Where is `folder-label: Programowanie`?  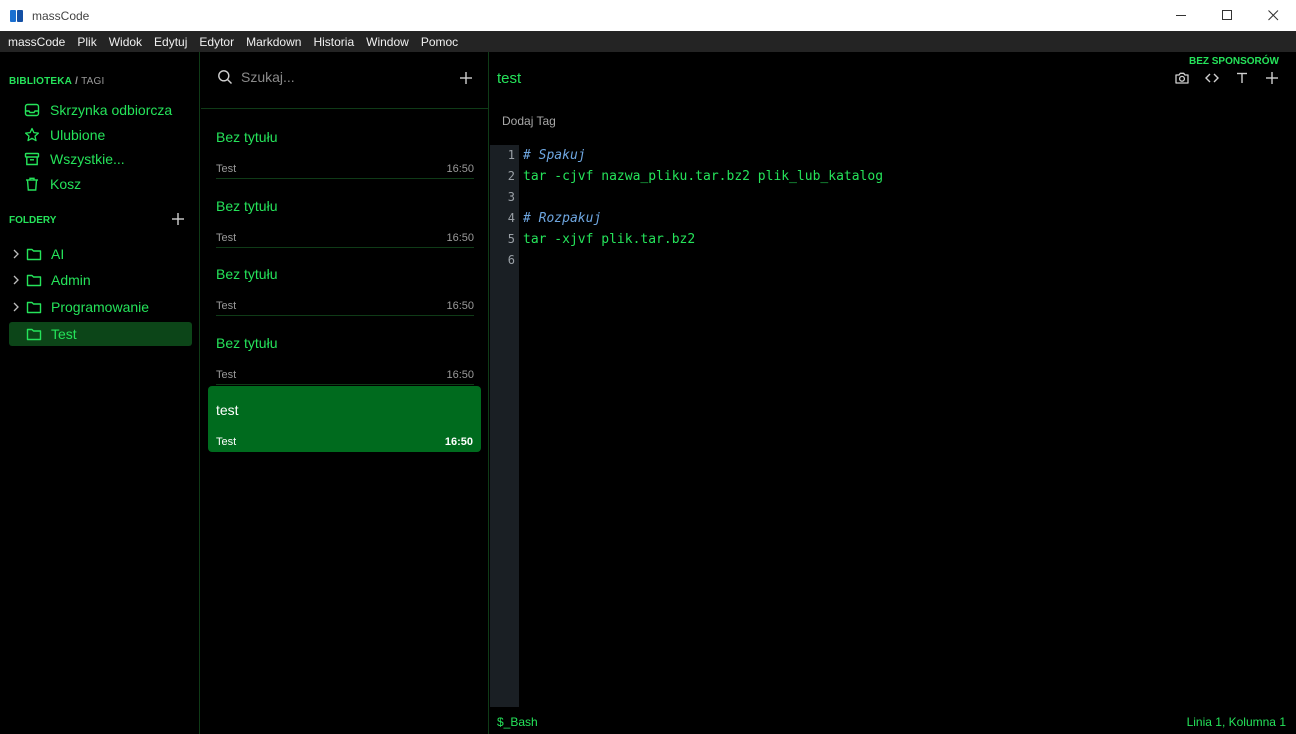 folder-label: Programowanie is located at coordinates (100, 307).